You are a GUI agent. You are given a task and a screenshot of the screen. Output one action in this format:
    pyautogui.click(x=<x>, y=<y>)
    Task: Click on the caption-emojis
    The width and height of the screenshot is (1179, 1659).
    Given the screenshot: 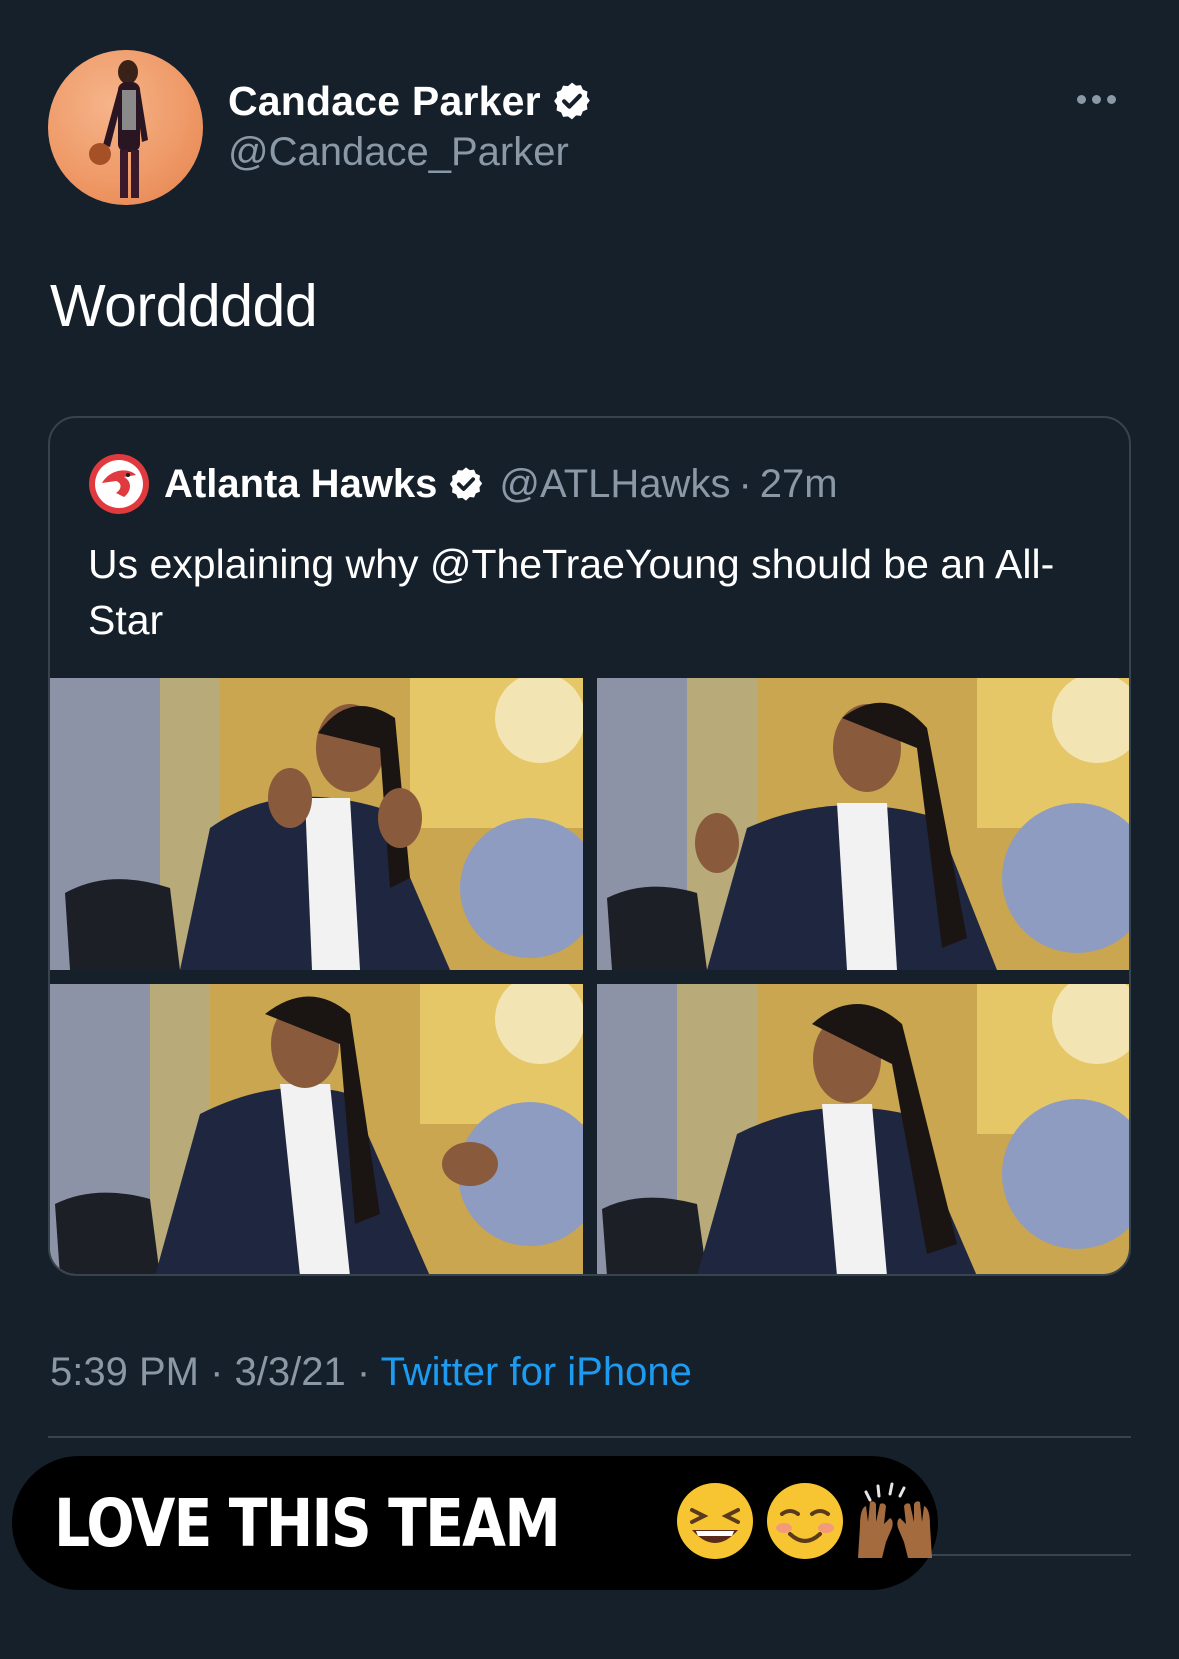 What is the action you would take?
    pyautogui.click(x=805, y=1521)
    